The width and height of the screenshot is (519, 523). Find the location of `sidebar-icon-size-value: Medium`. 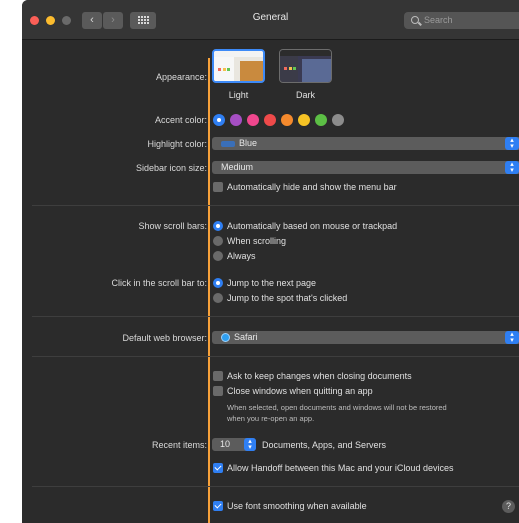

sidebar-icon-size-value: Medium is located at coordinates (237, 167).